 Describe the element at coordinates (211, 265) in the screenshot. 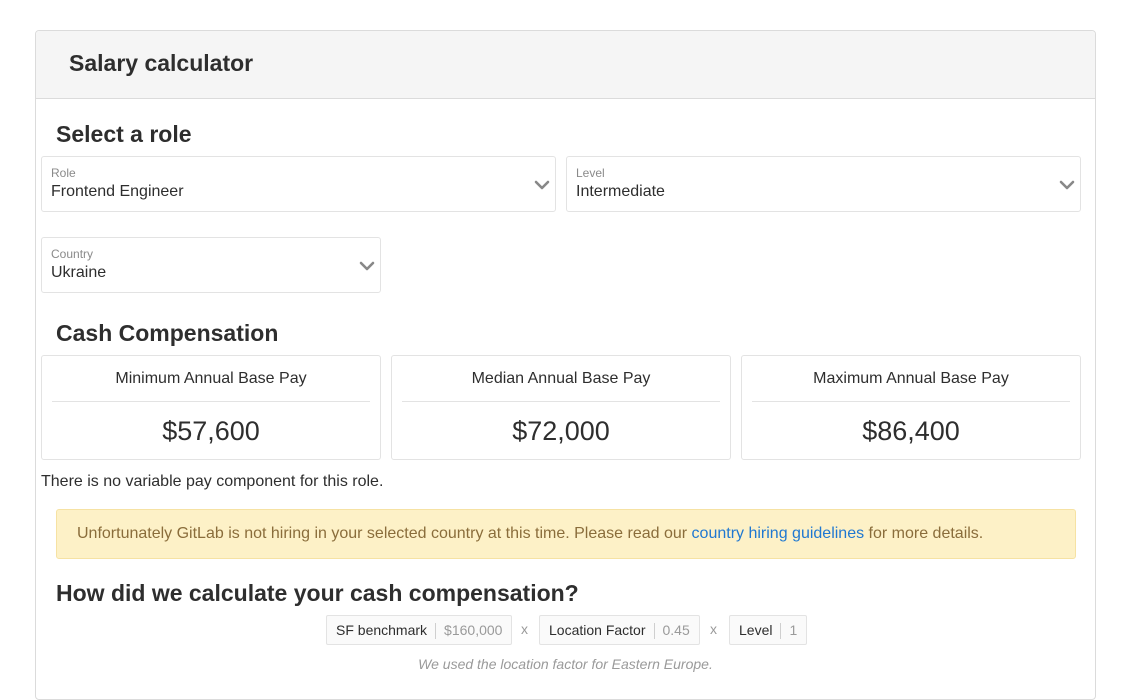

I see `country-select: Country Ukraine` at that location.